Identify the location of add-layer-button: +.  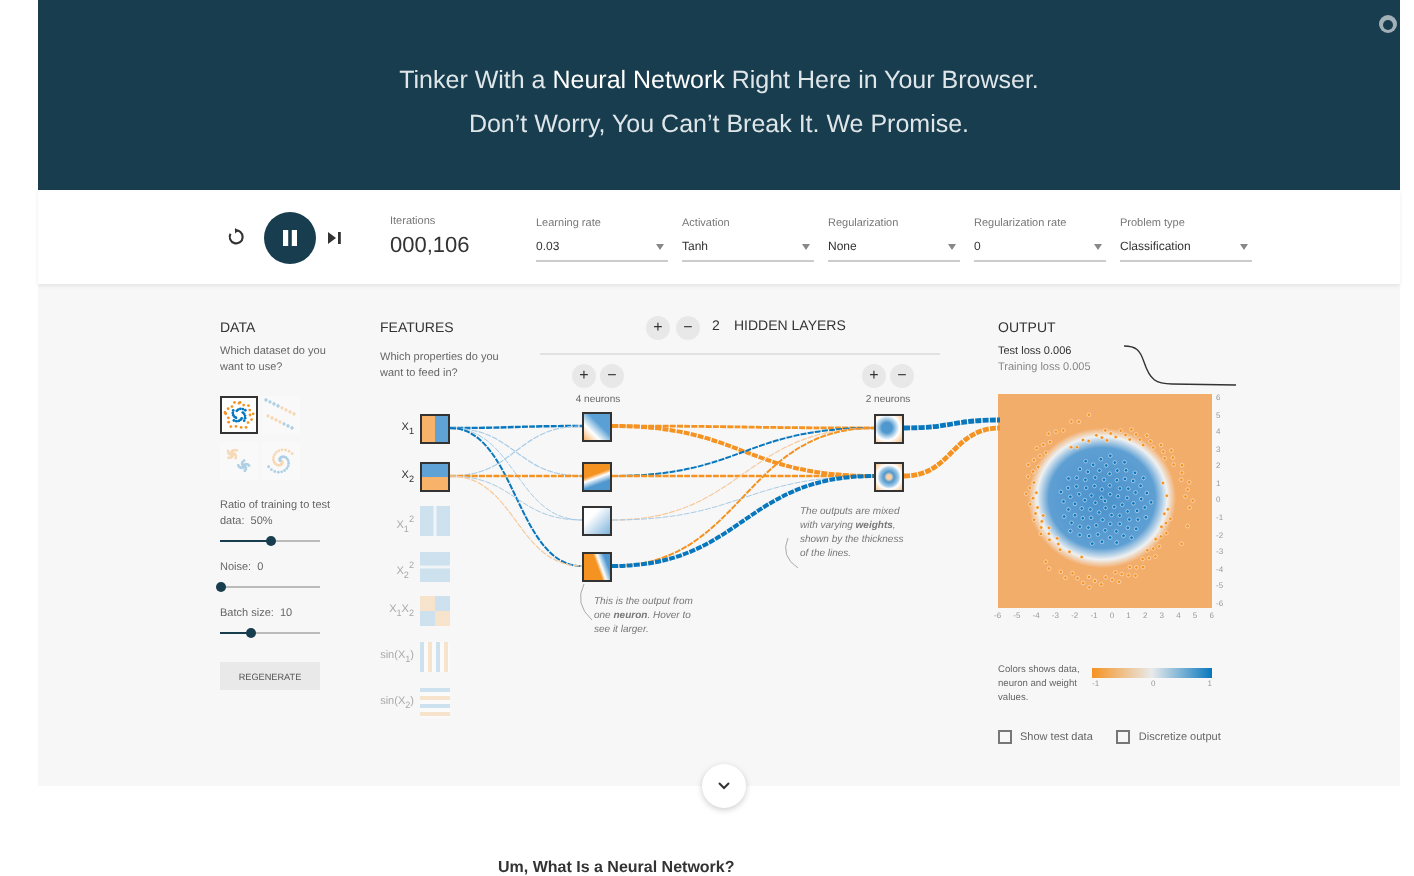
(658, 328).